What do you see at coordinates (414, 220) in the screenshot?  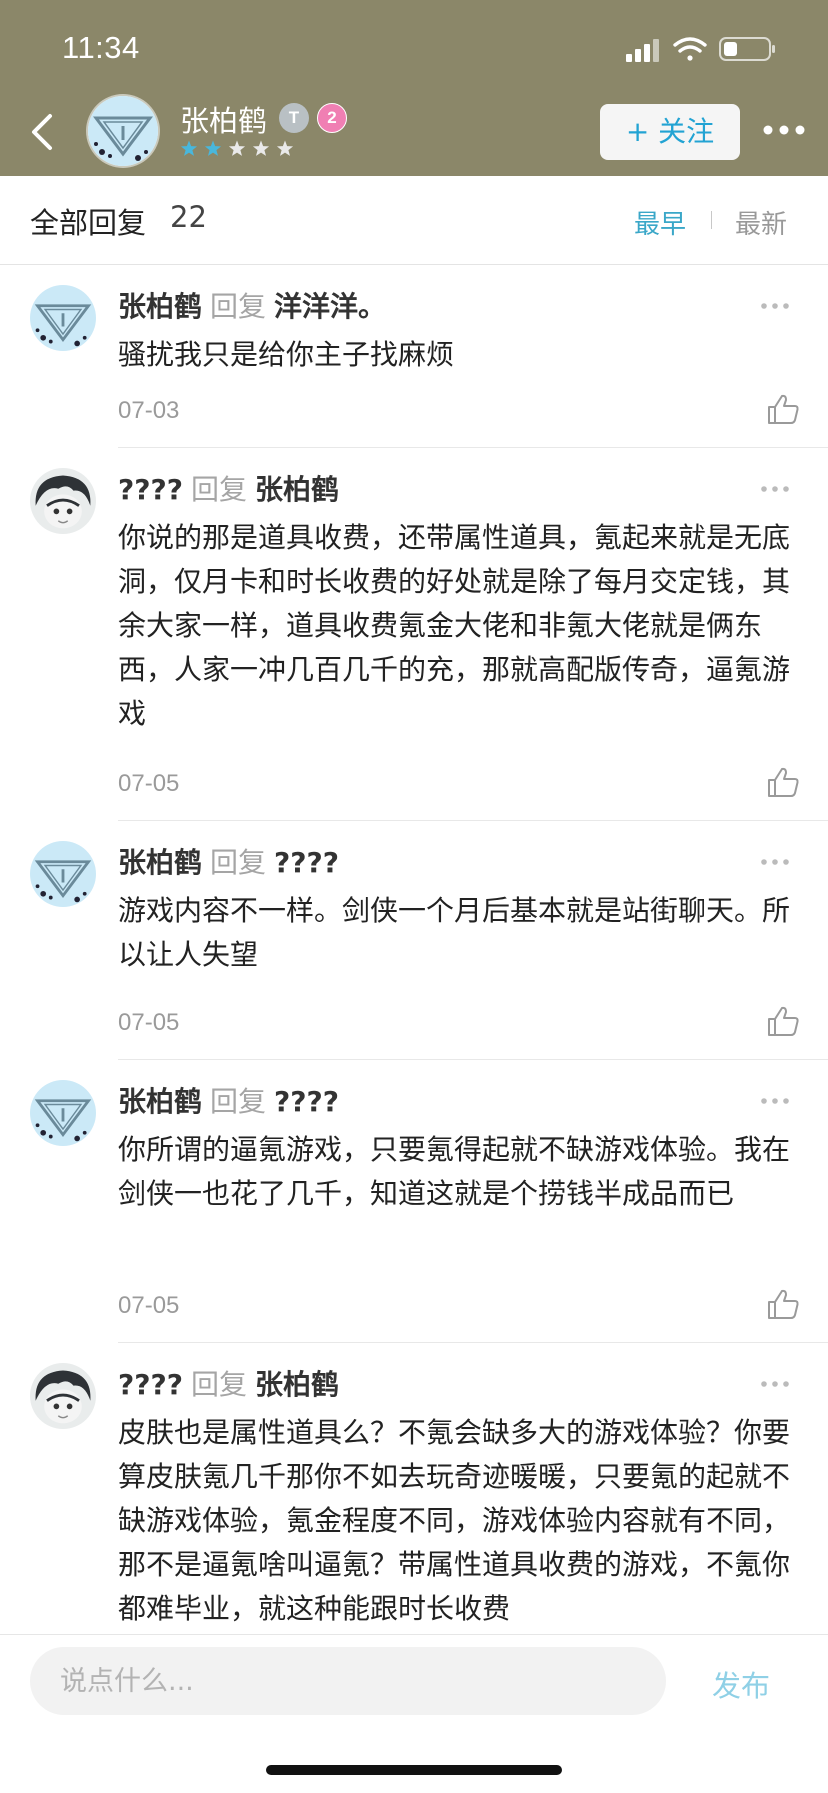 I see `sort-bar: 全部回复 22 最早 最新` at bounding box center [414, 220].